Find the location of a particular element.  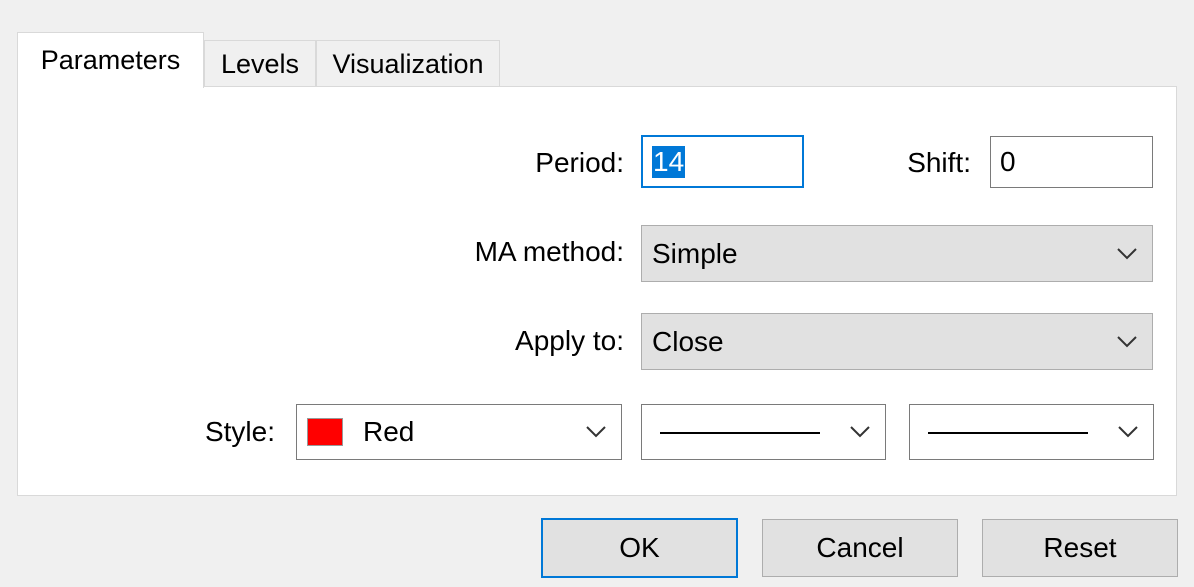

style-label: Style: is located at coordinates (239, 431).